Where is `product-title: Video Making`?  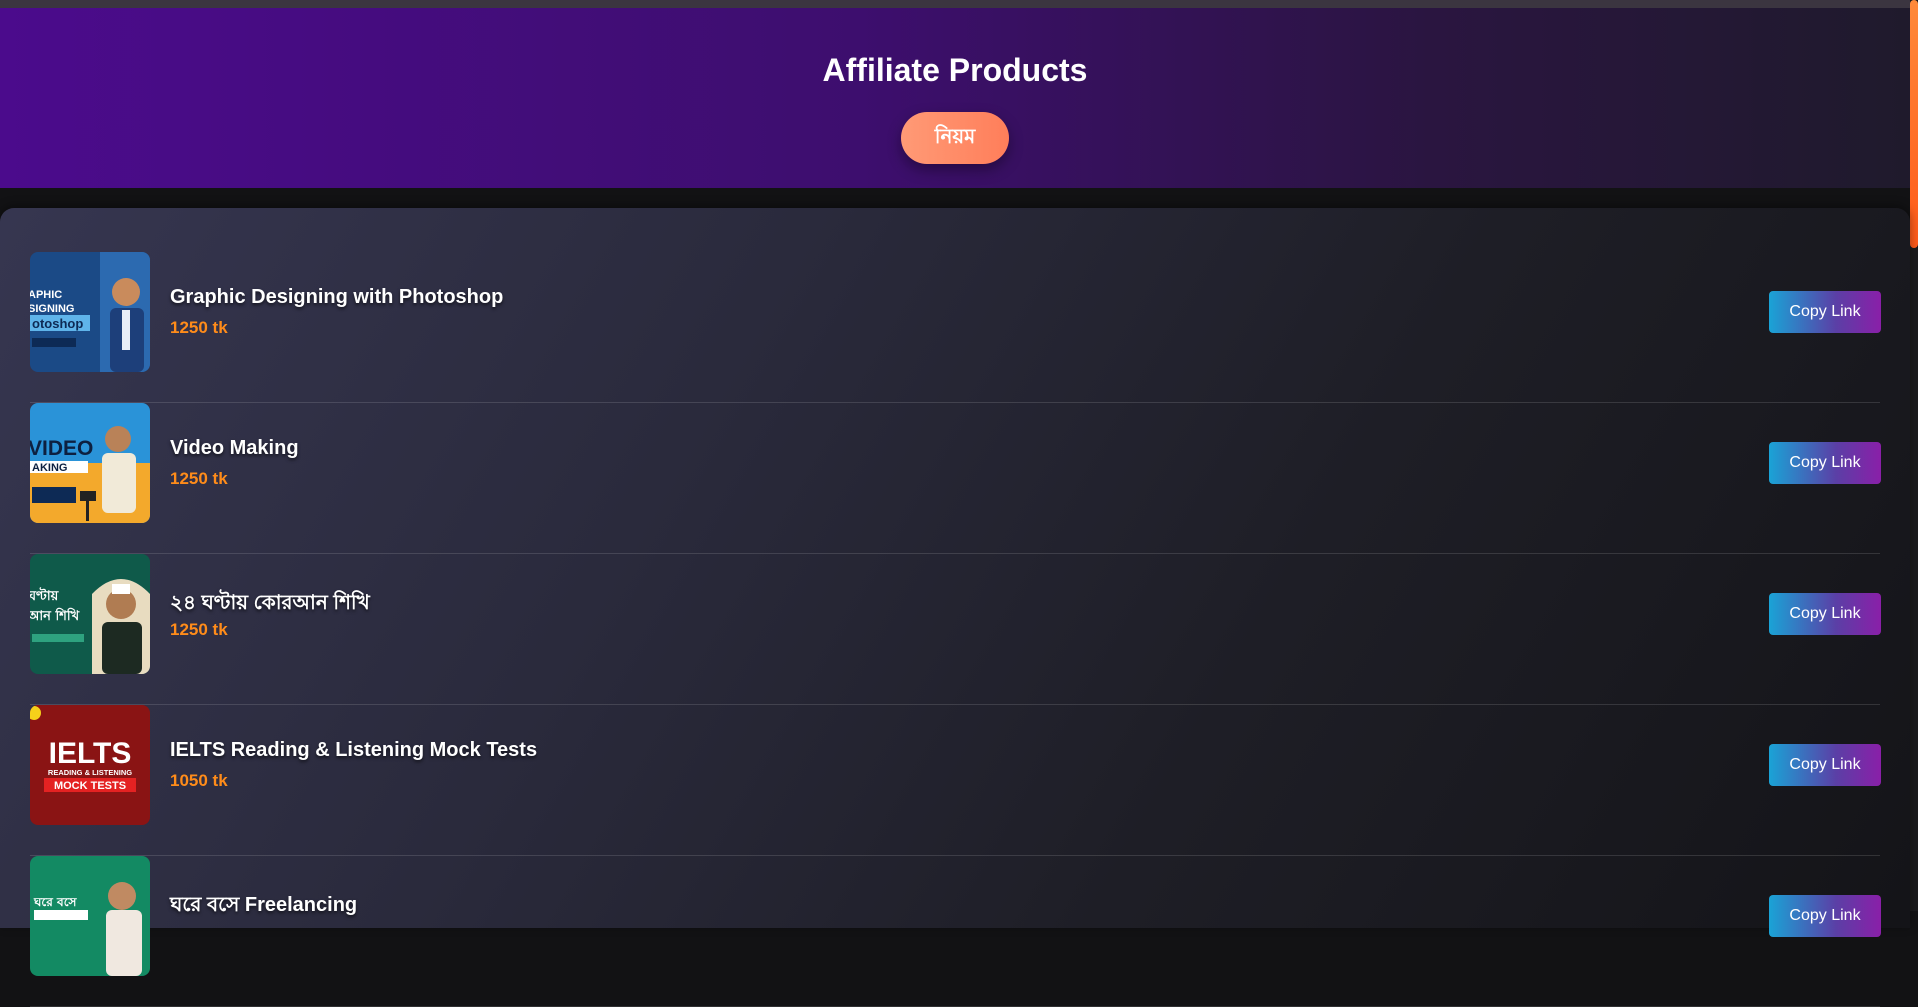 product-title: Video Making is located at coordinates (234, 448).